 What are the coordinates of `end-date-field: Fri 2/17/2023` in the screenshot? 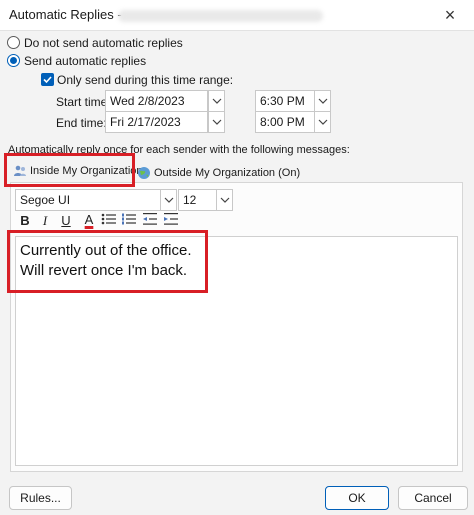 It's located at (156, 122).